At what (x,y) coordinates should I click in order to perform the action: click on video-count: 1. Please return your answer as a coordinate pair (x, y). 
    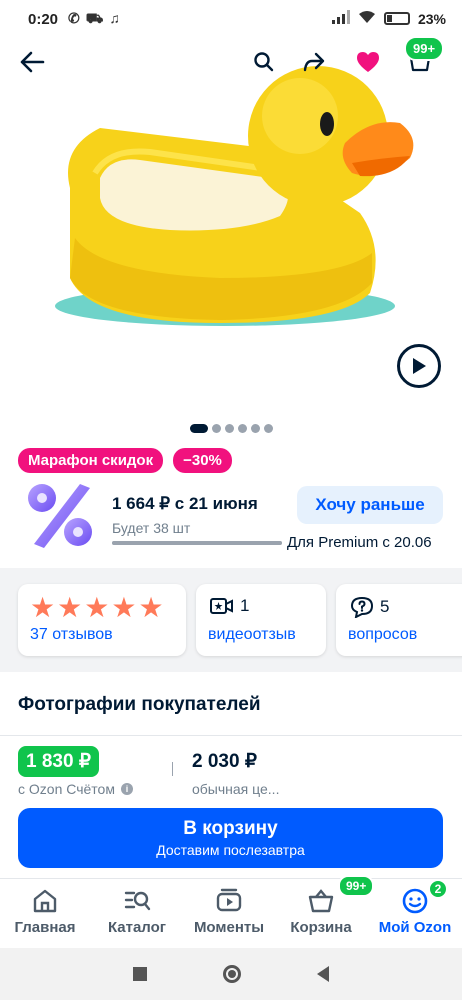
    Looking at the image, I should click on (245, 605).